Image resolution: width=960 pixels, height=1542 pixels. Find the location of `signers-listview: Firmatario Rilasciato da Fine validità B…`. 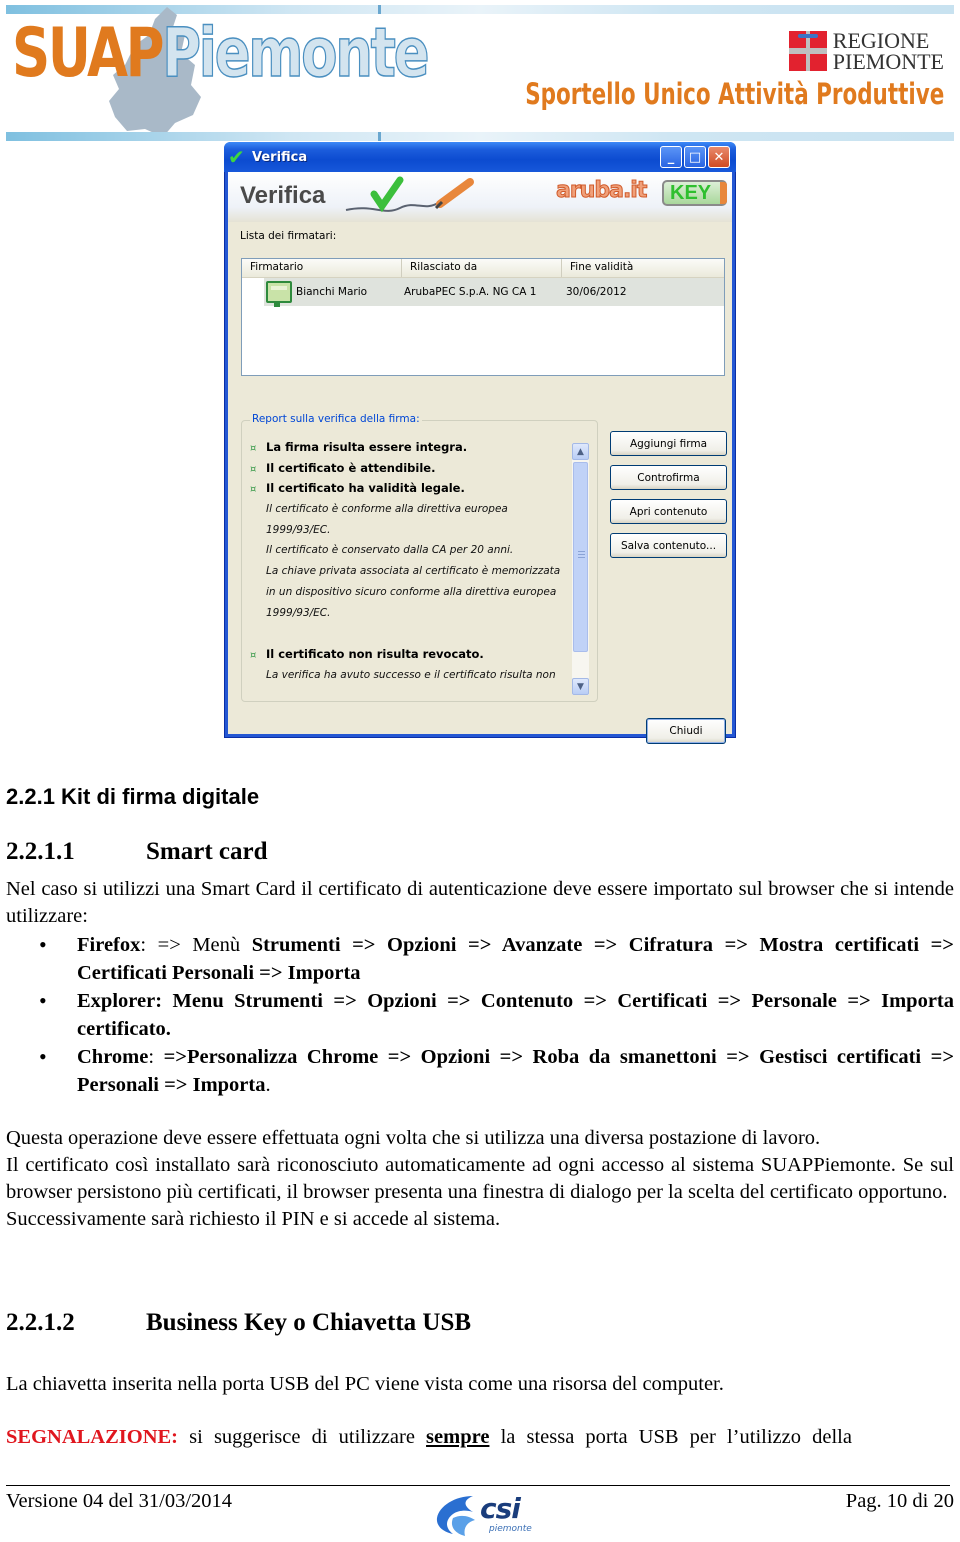

signers-listview: Firmatario Rilasciato da Fine validità B… is located at coordinates (483, 317).